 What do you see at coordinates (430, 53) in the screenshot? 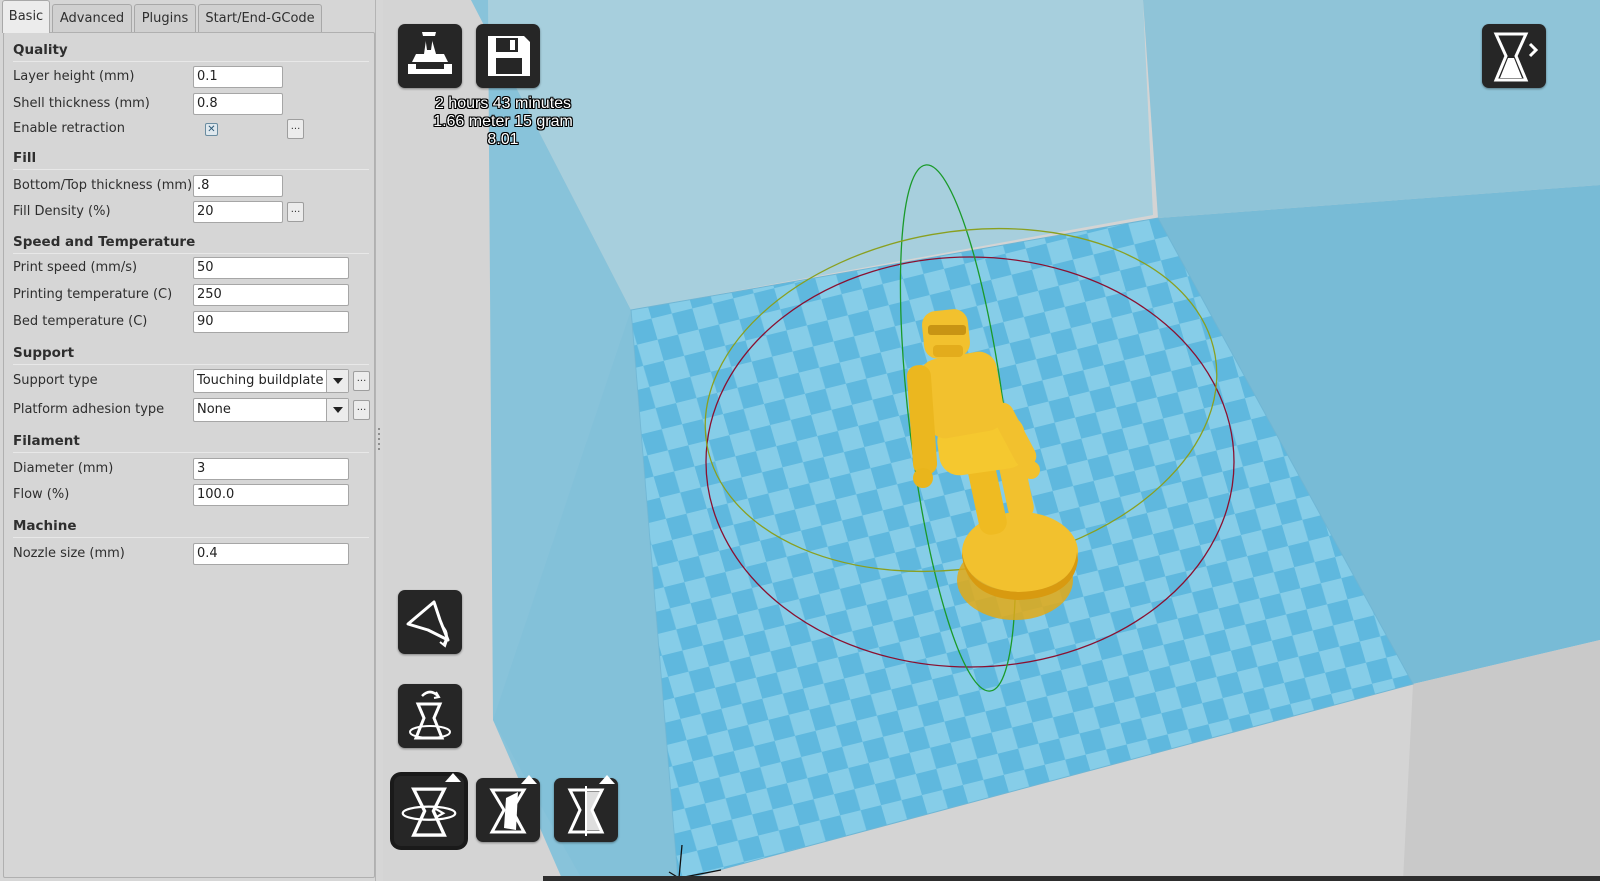
I see `load-model-icon` at bounding box center [430, 53].